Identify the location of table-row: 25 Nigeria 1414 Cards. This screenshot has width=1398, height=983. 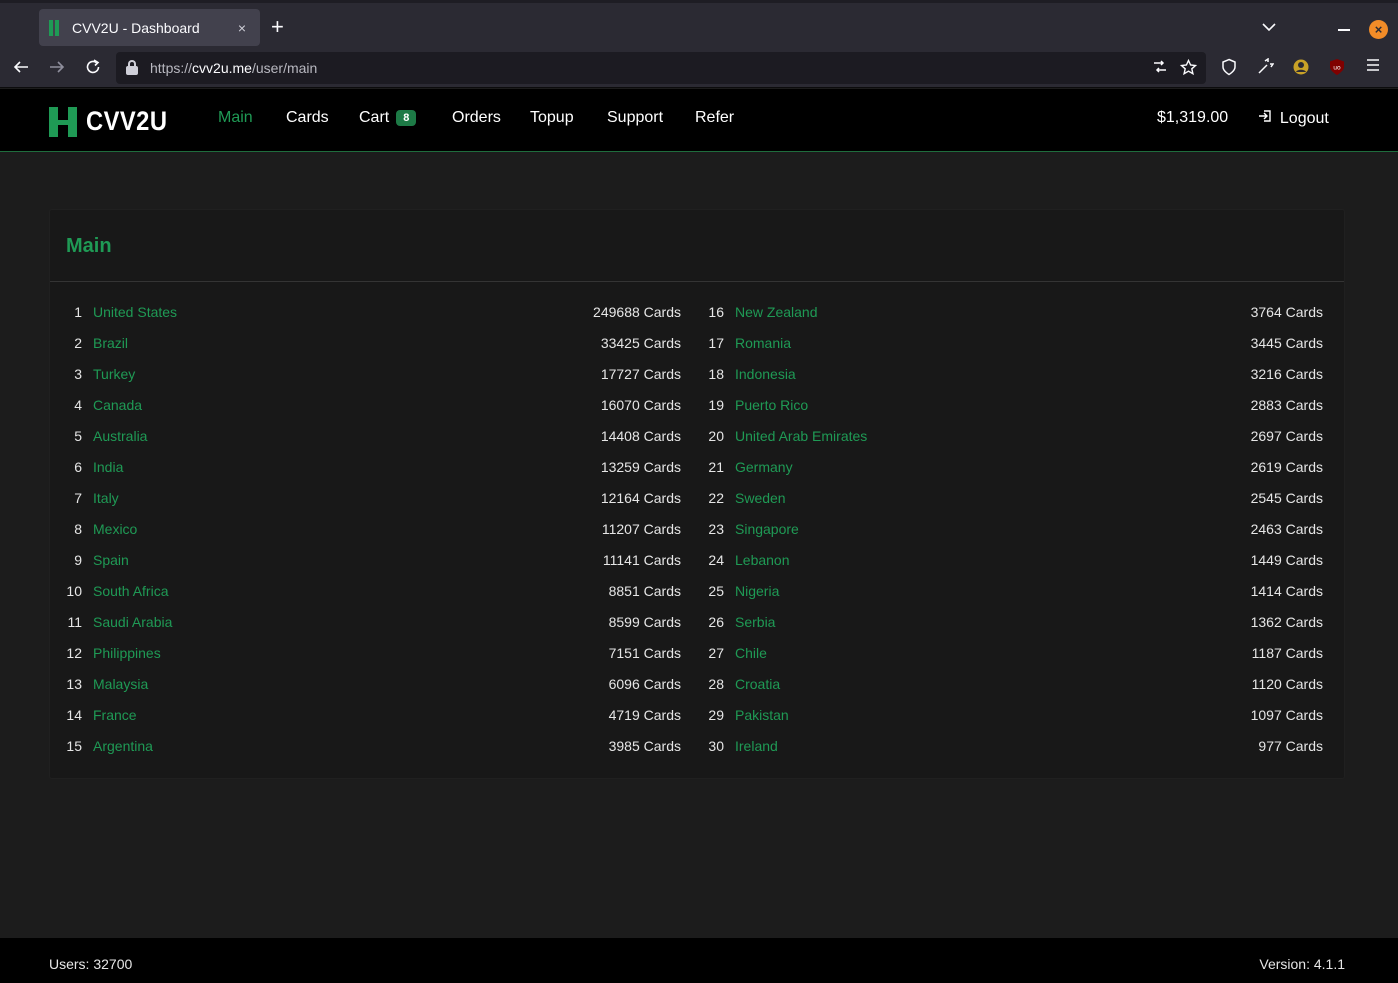
(1008, 591).